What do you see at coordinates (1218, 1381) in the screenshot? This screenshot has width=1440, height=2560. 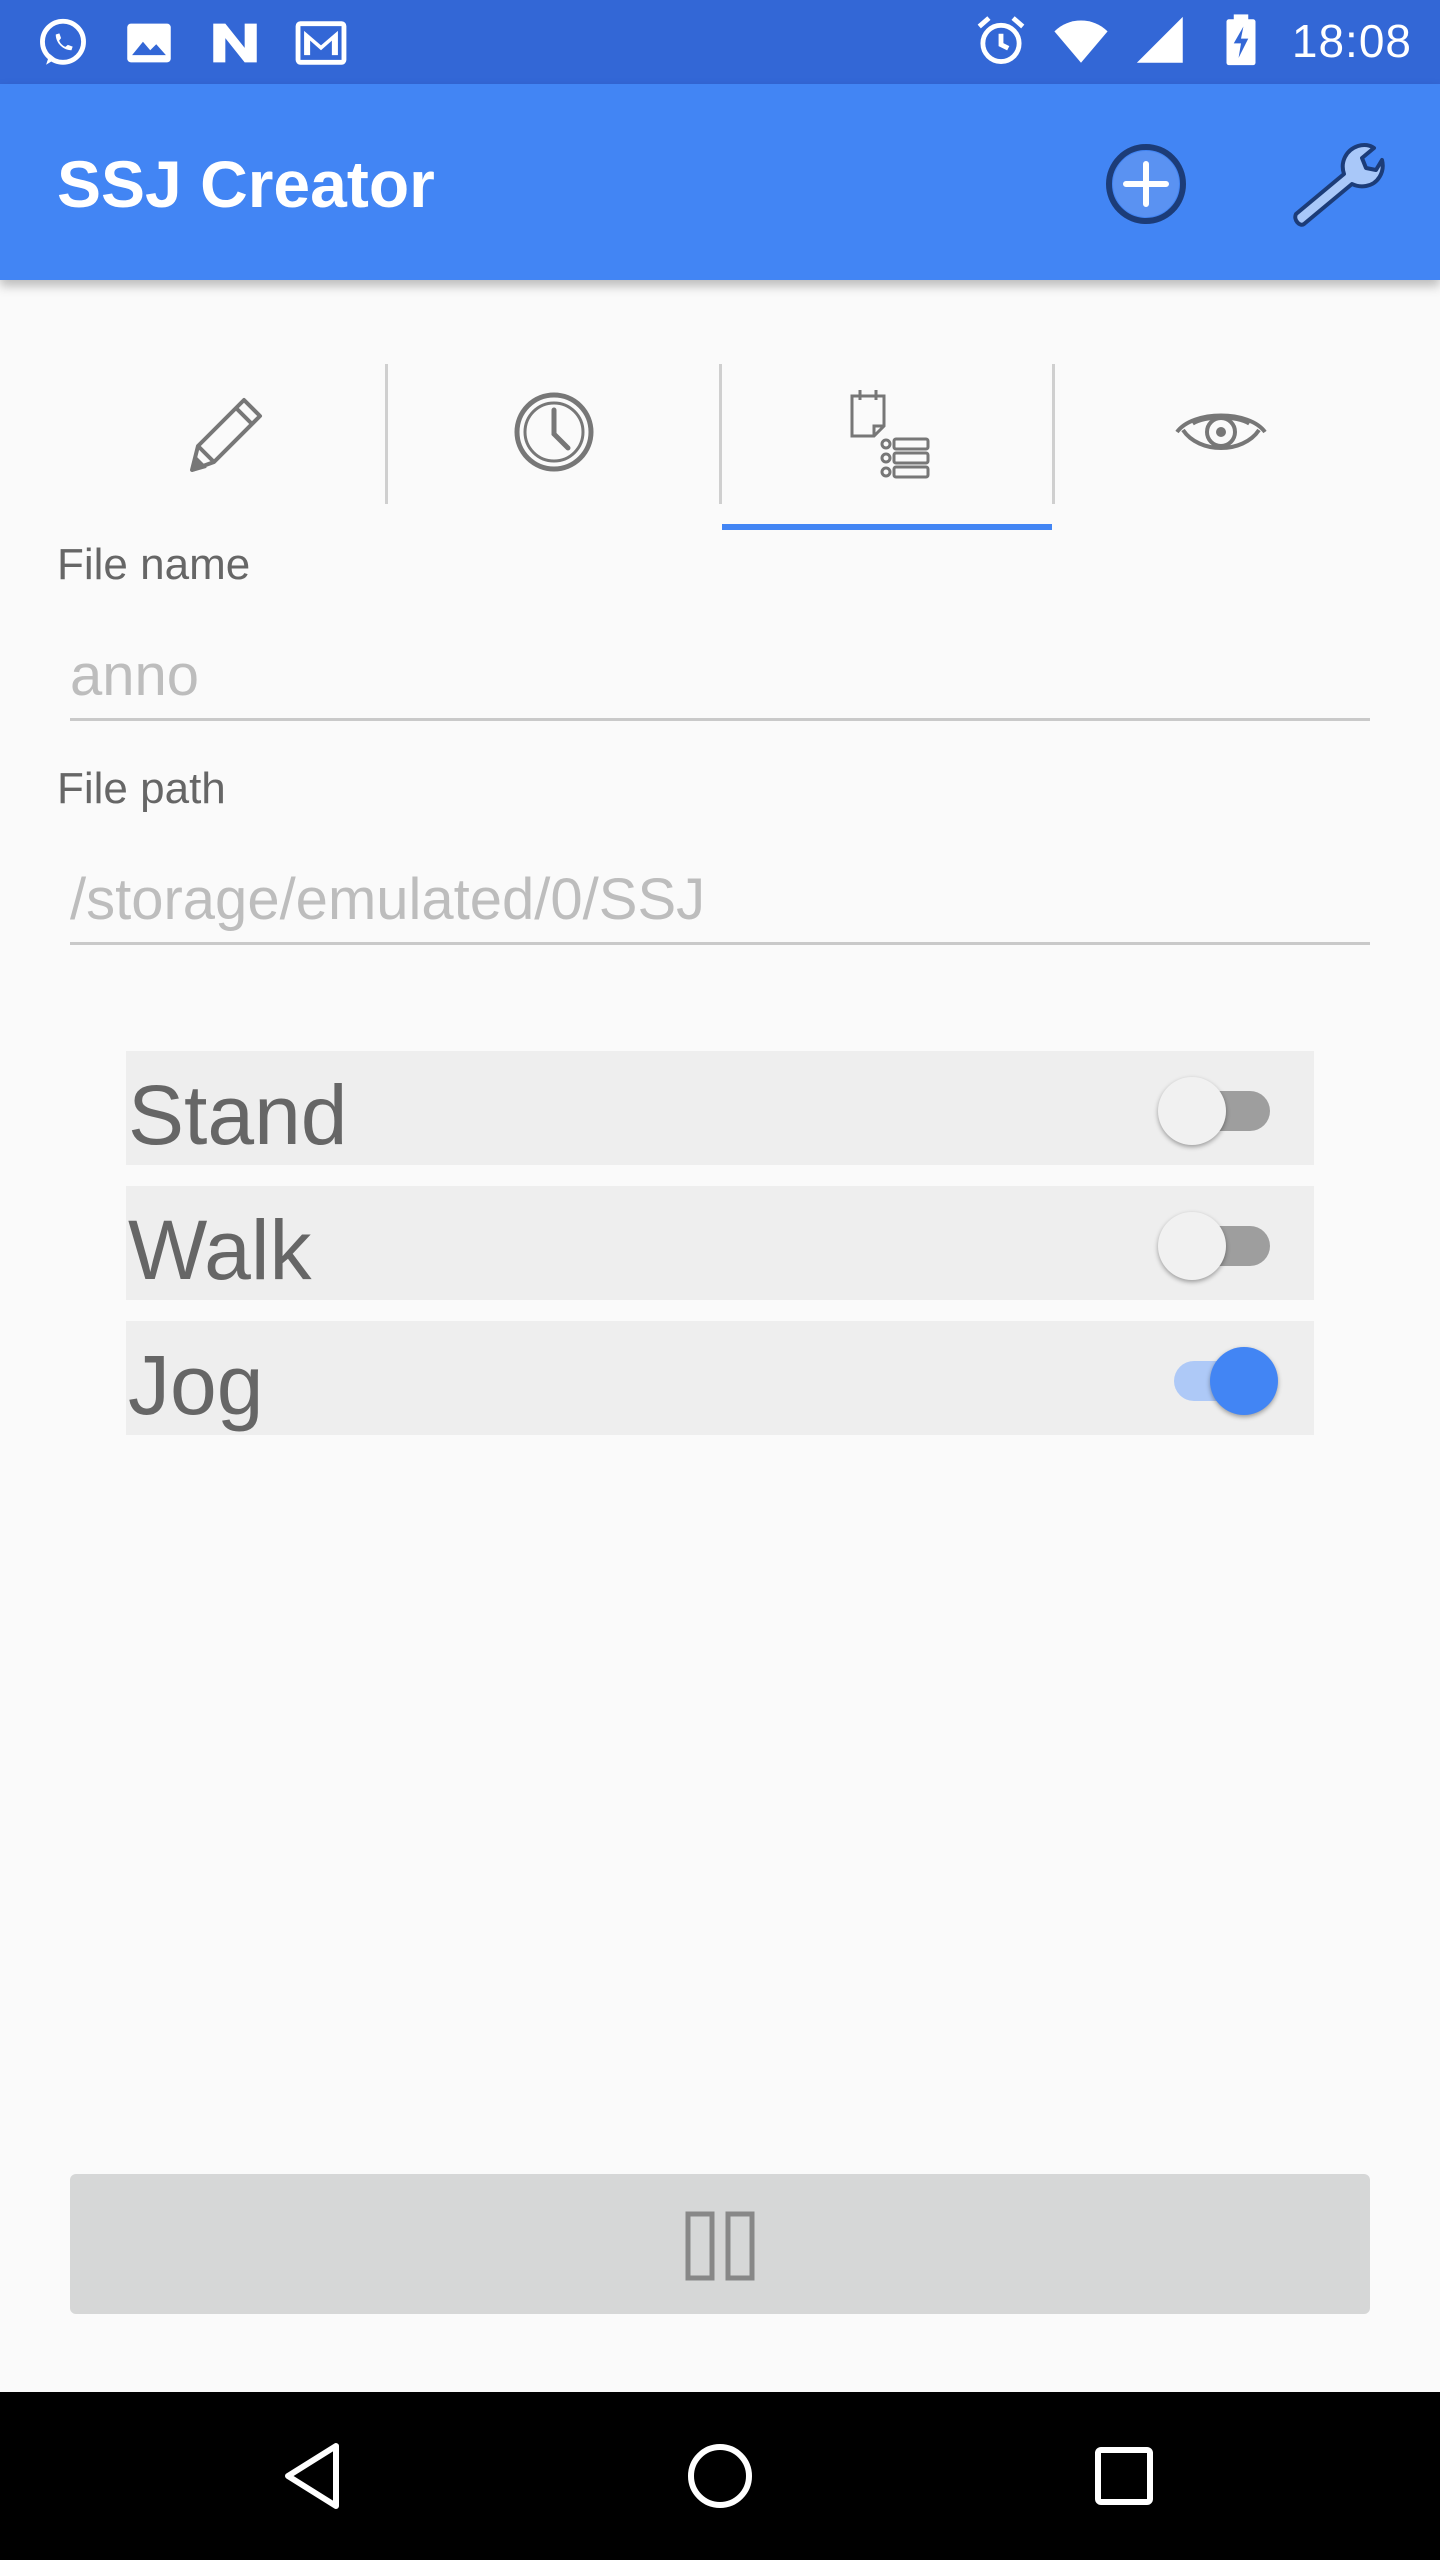 I see `jog-switch` at bounding box center [1218, 1381].